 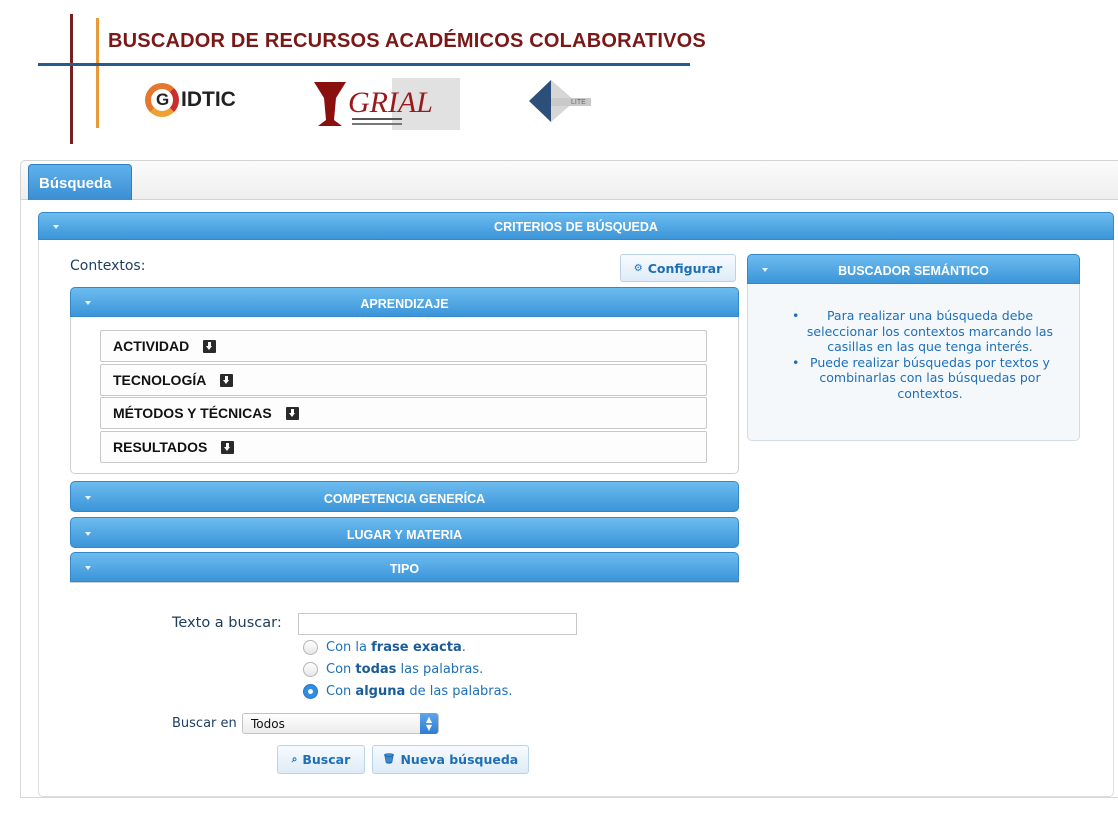 What do you see at coordinates (403, 413) in the screenshot?
I see `context-item-metodos: MÉTODOS Y TÉCNICAS` at bounding box center [403, 413].